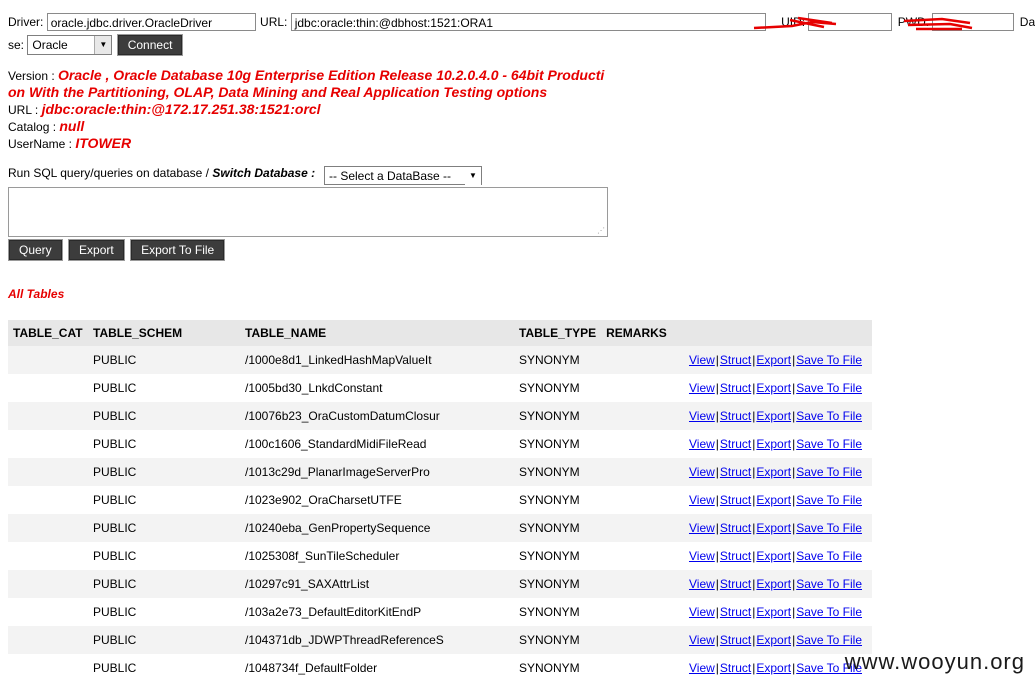  I want to click on table-cell-name: /1005bd30_LnkdConstant, so click(314, 388).